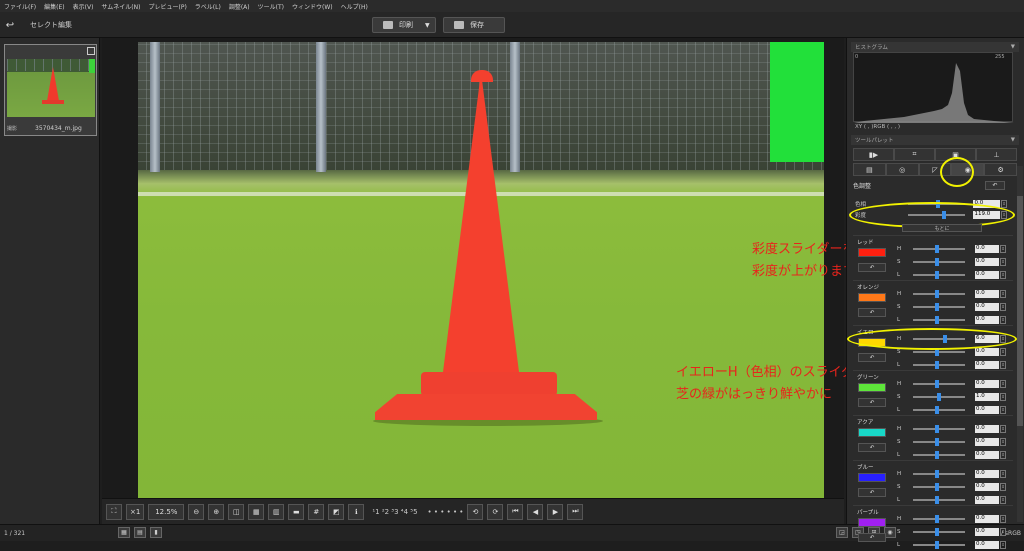  I want to click on label-buttons: ¹1 ²2 ³3 ⁴4 ⁵5, so click(394, 512).